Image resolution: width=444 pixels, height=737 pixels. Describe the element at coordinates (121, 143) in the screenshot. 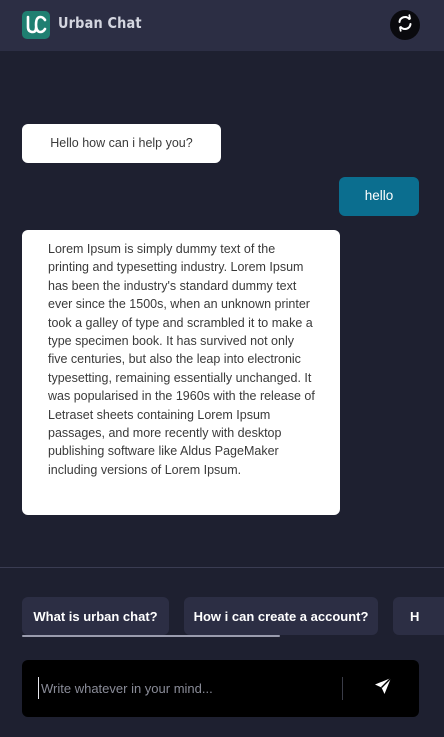

I see `bot-message: Hello how can i help you?` at that location.